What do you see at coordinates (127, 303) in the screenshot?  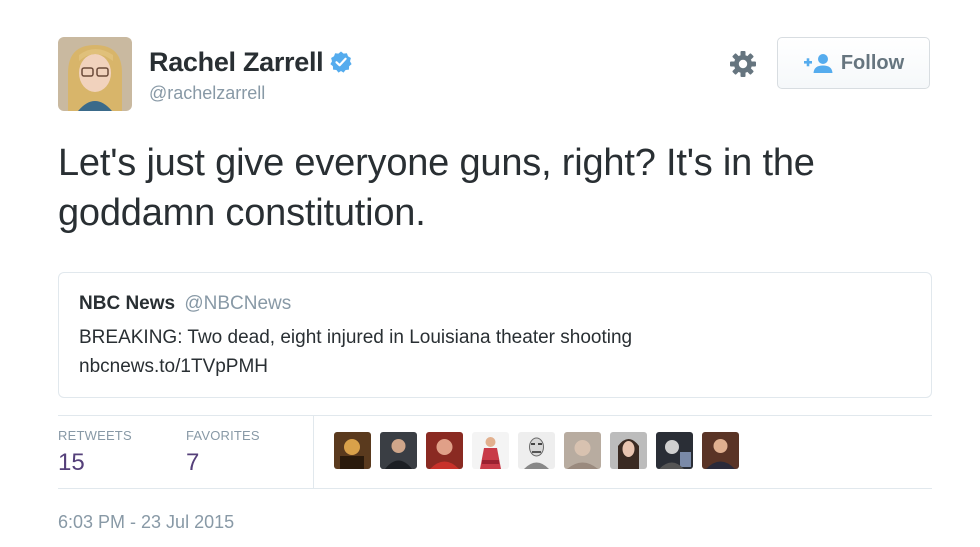 I see `quoted-tweet-name: NBC News` at bounding box center [127, 303].